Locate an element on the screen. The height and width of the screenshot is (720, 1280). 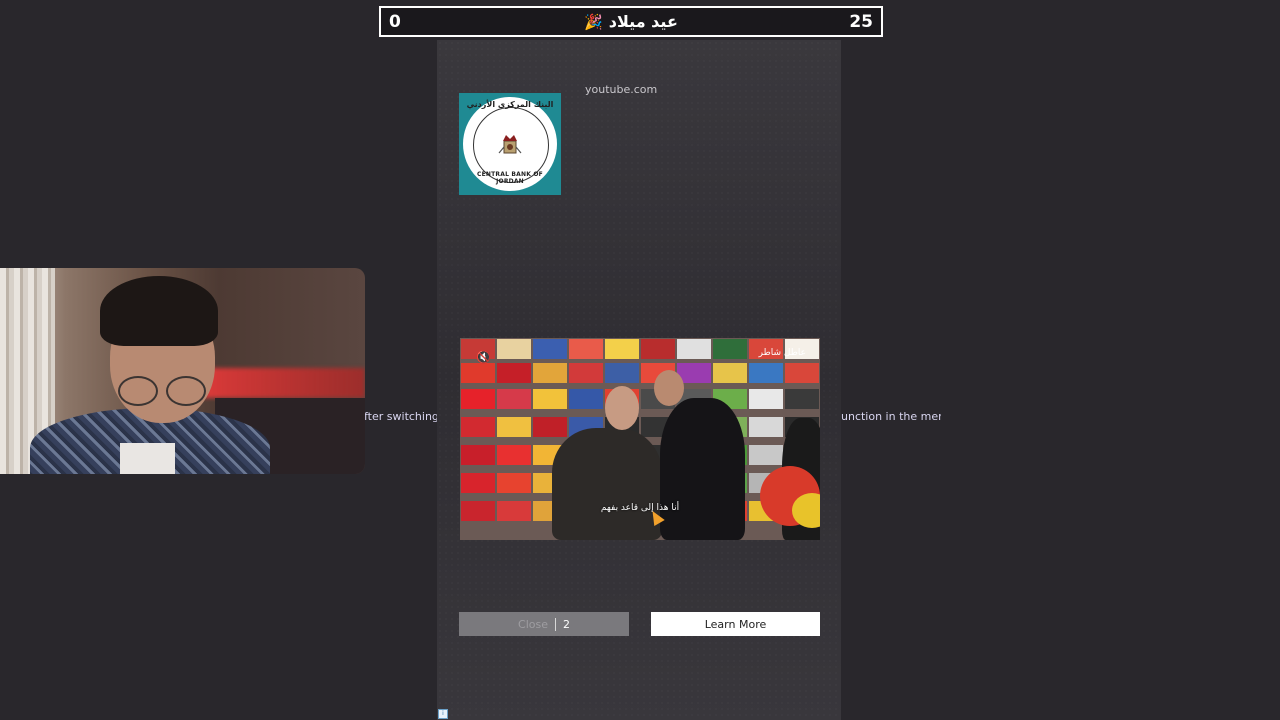
close-ad-button: Close 2 is located at coordinates (544, 624).